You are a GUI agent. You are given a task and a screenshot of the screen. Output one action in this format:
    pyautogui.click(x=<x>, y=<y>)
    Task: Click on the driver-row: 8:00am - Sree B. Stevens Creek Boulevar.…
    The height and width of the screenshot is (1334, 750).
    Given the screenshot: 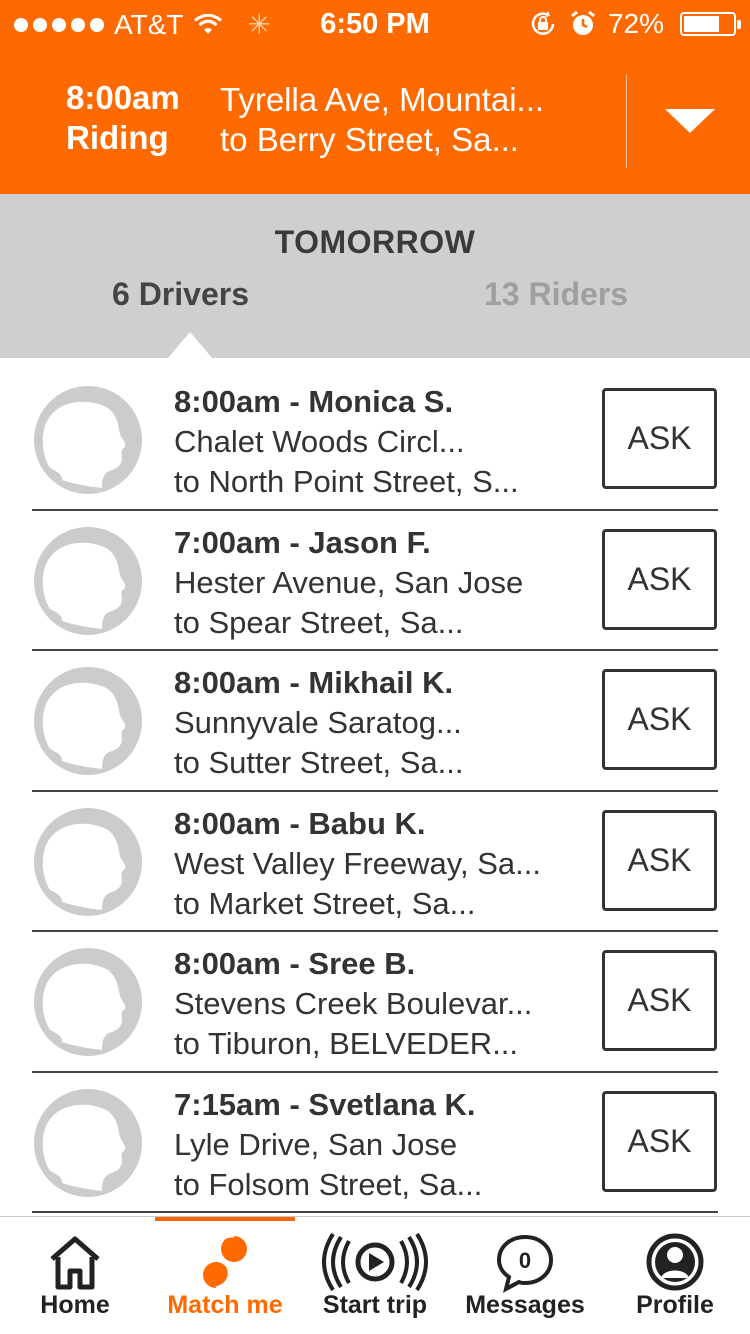 What is the action you would take?
    pyautogui.click(x=375, y=1002)
    